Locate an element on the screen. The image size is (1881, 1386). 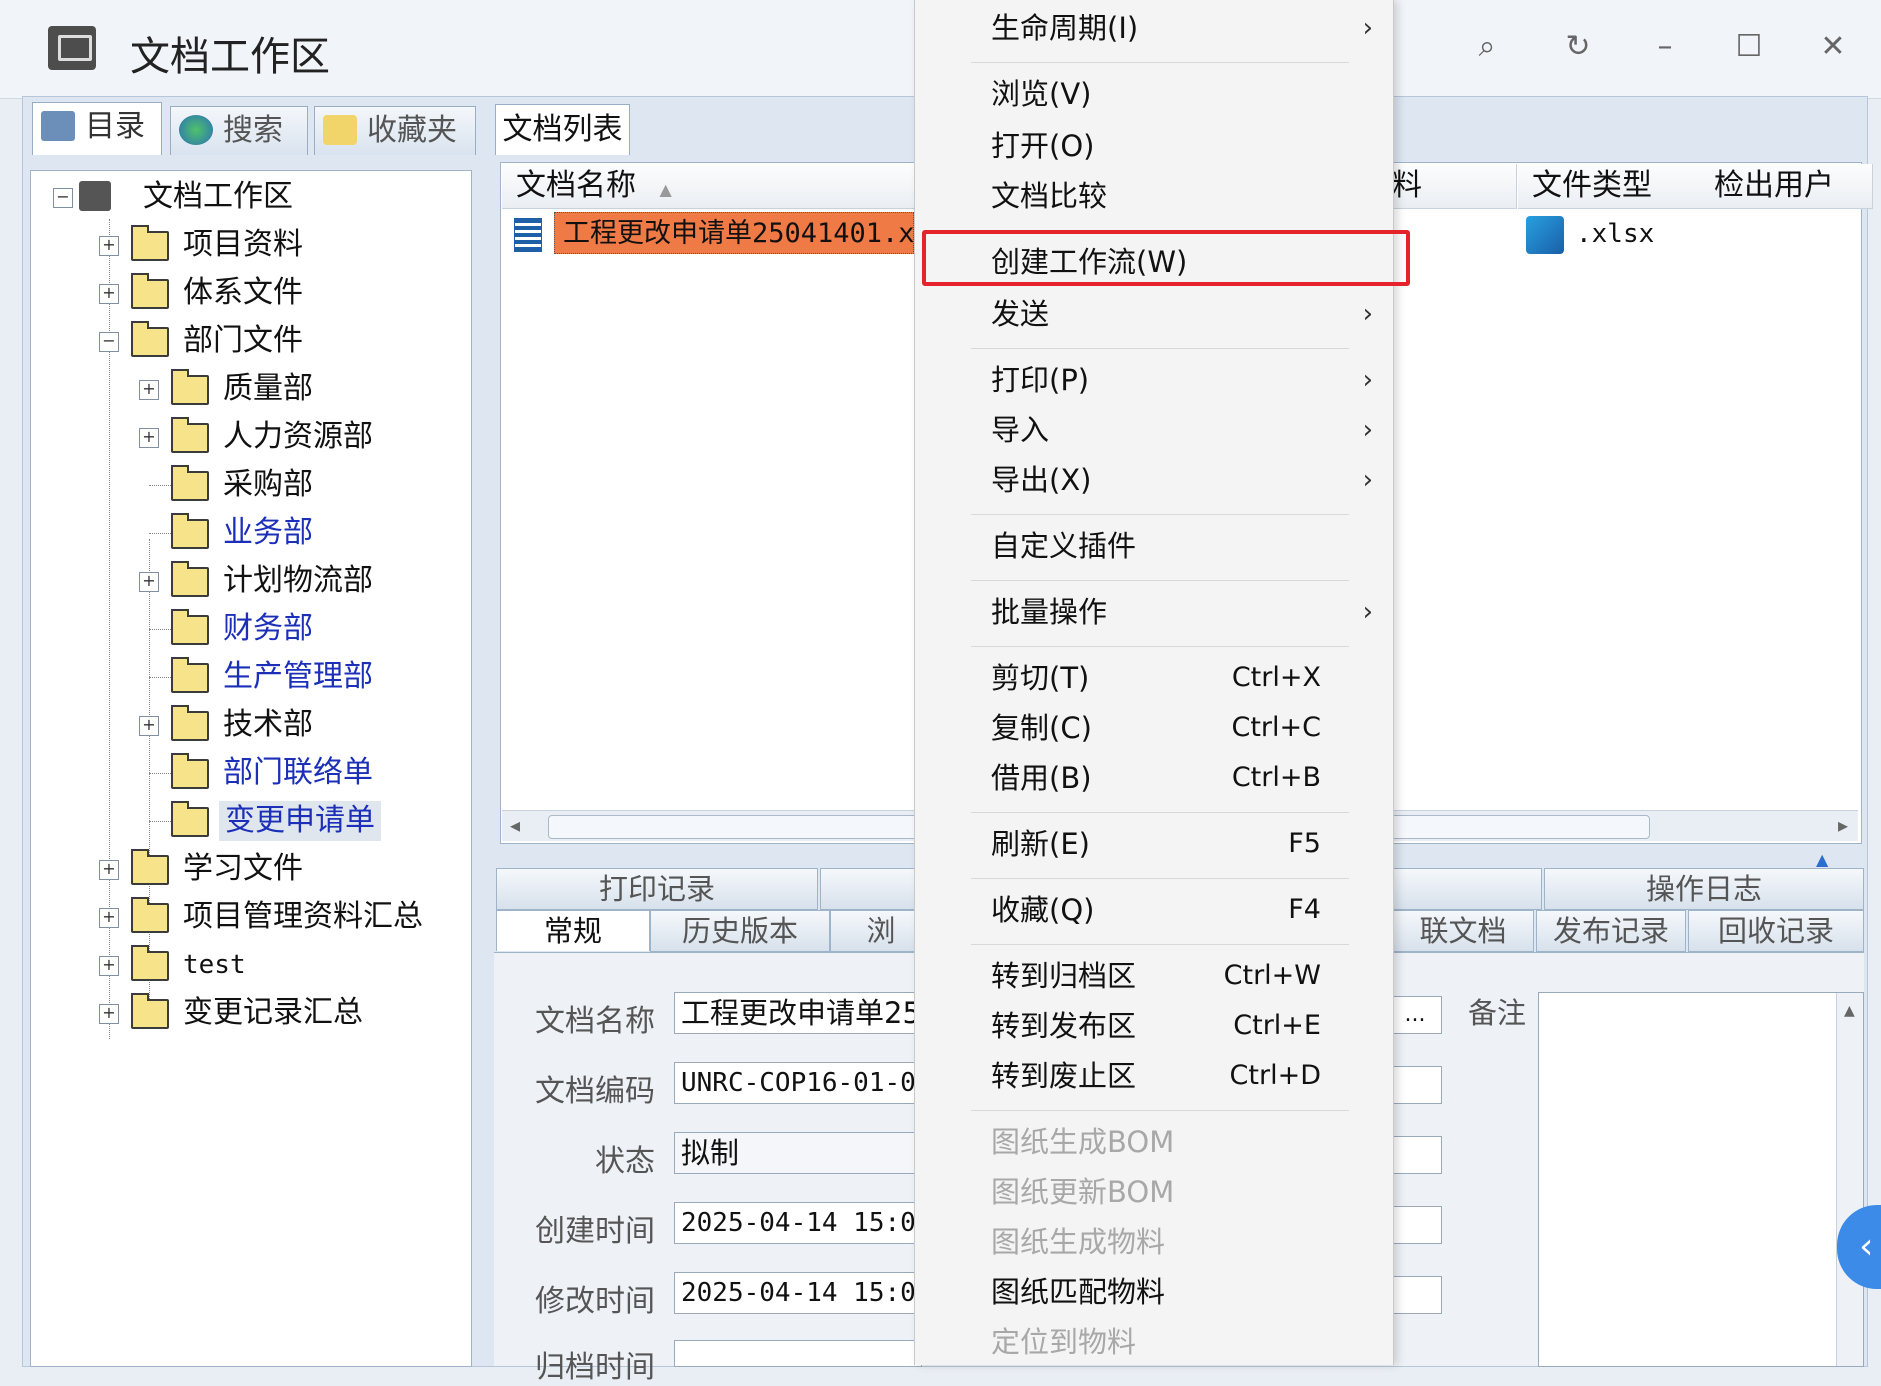
menu-item-compare: 文档比较 is located at coordinates (1154, 196).